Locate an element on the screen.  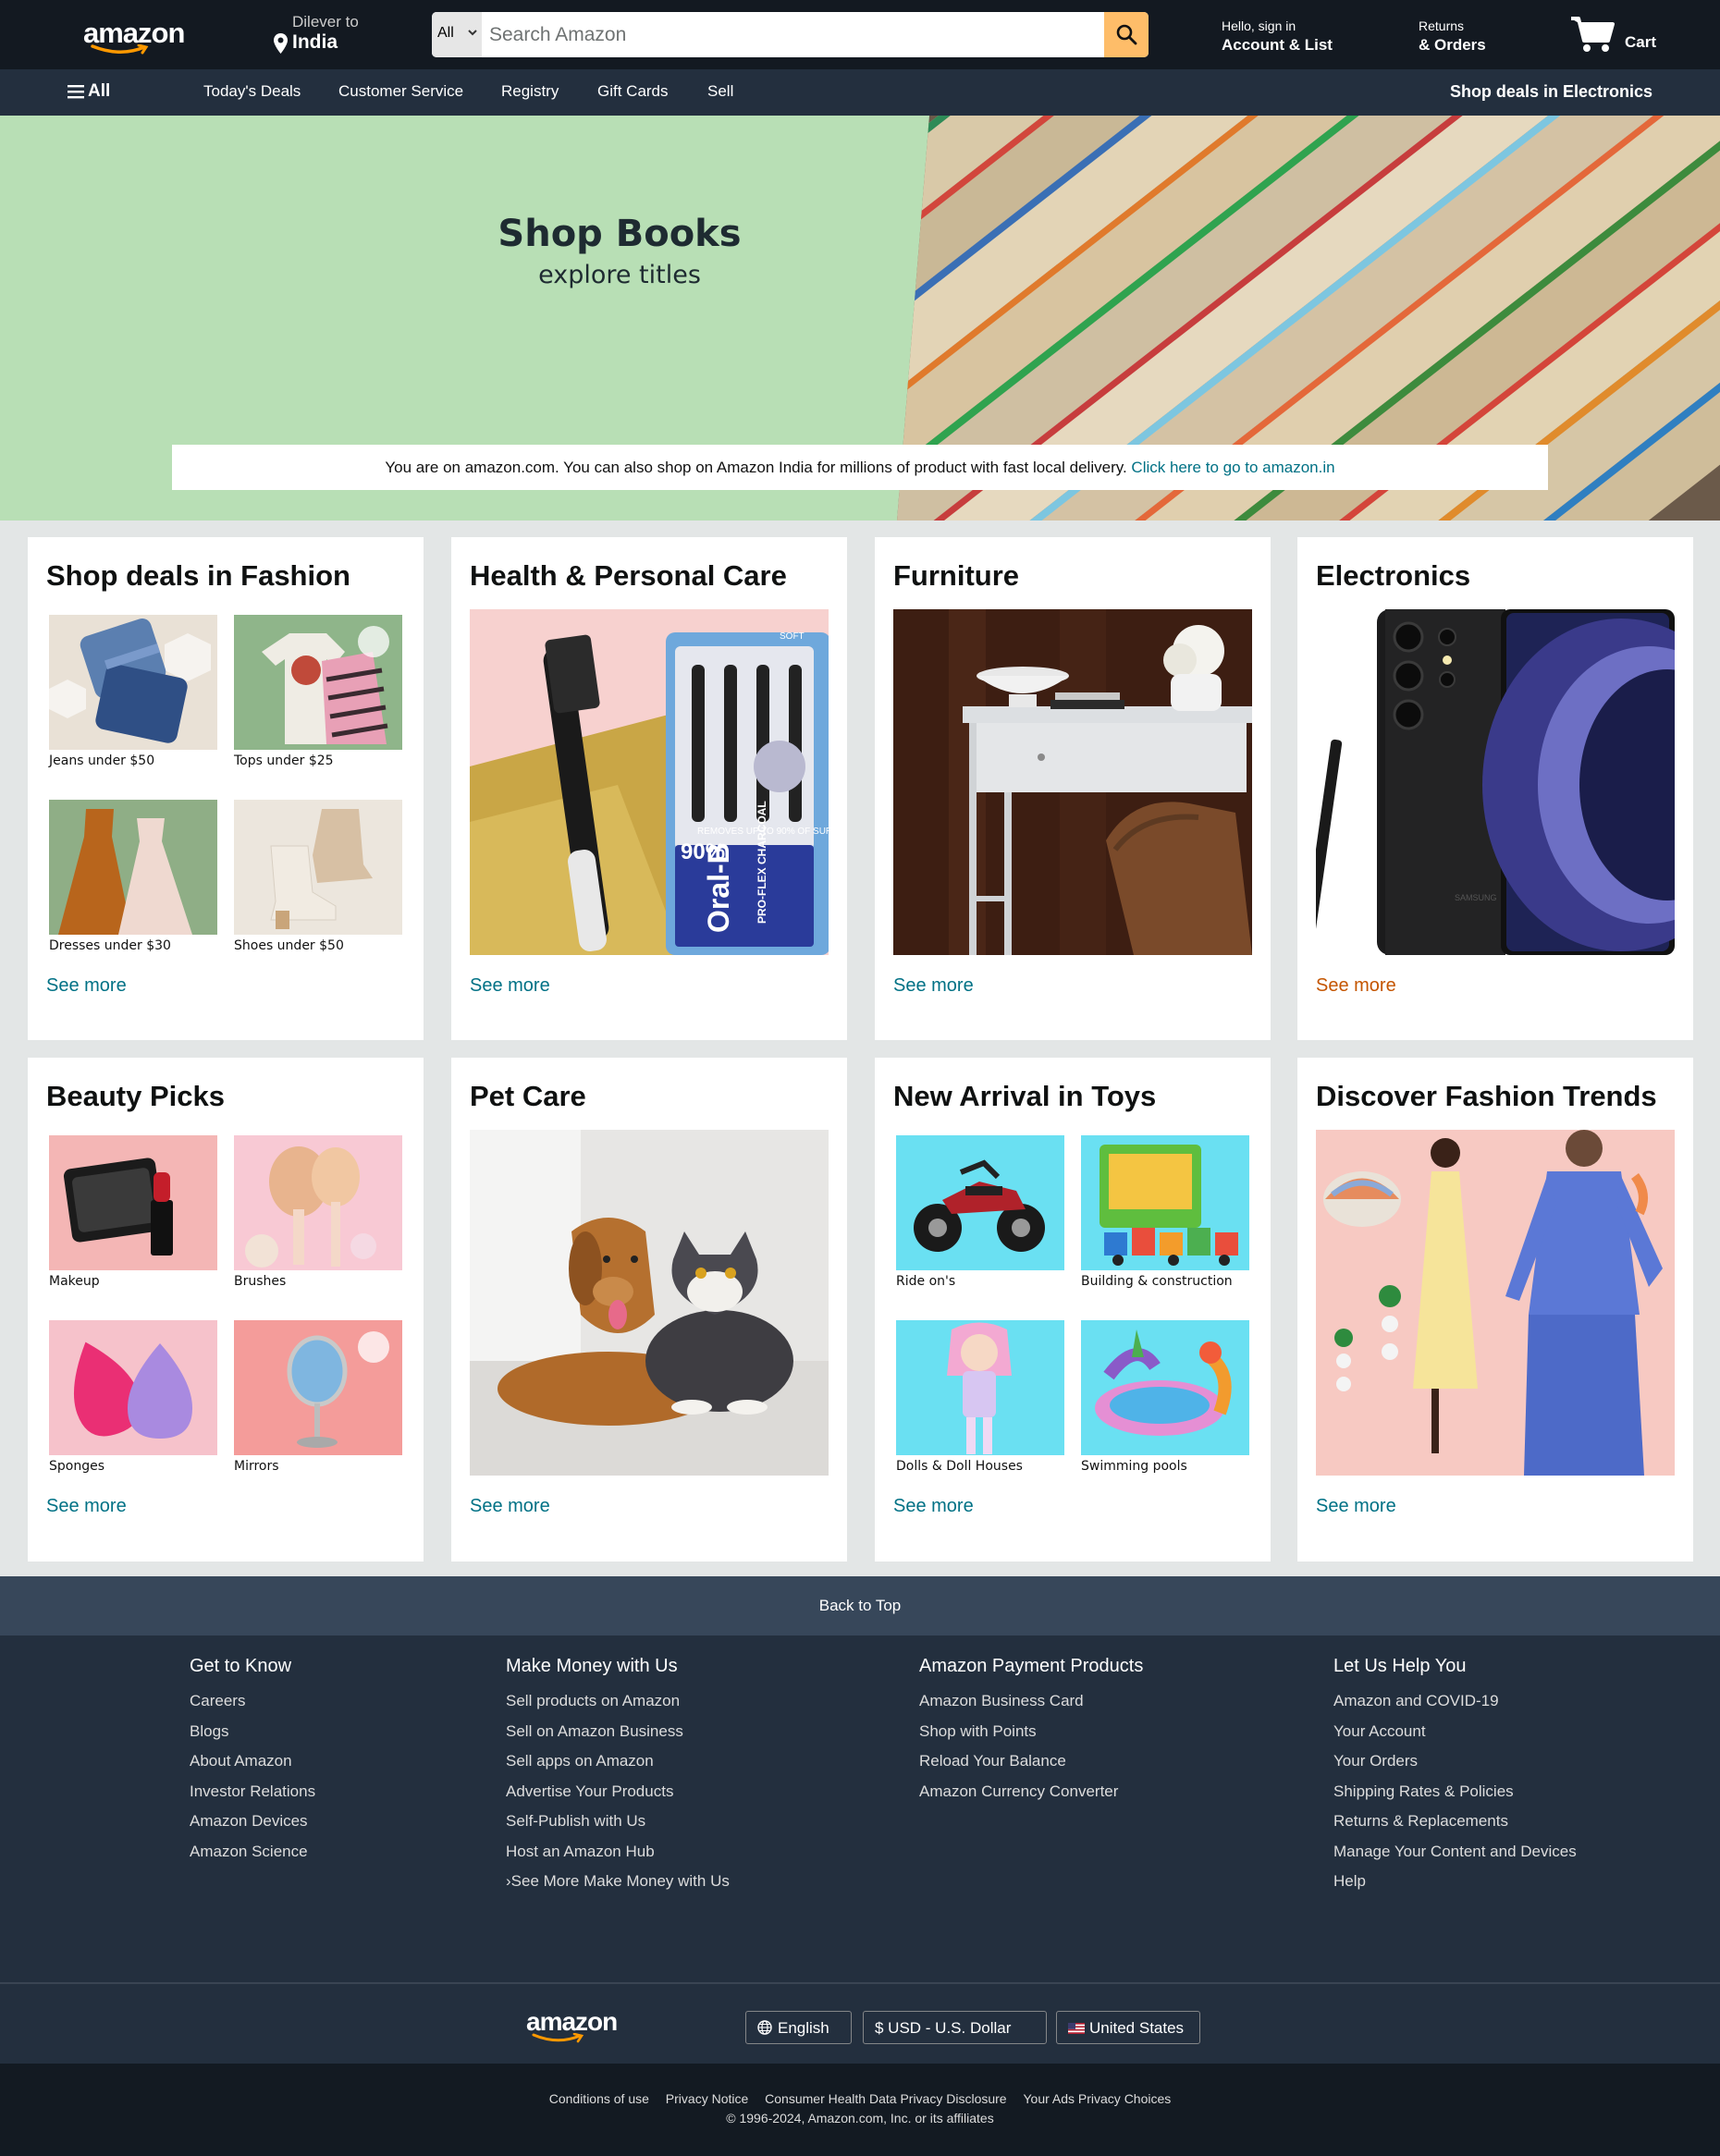
amazon-logo: amazon is located at coordinates (134, 36).